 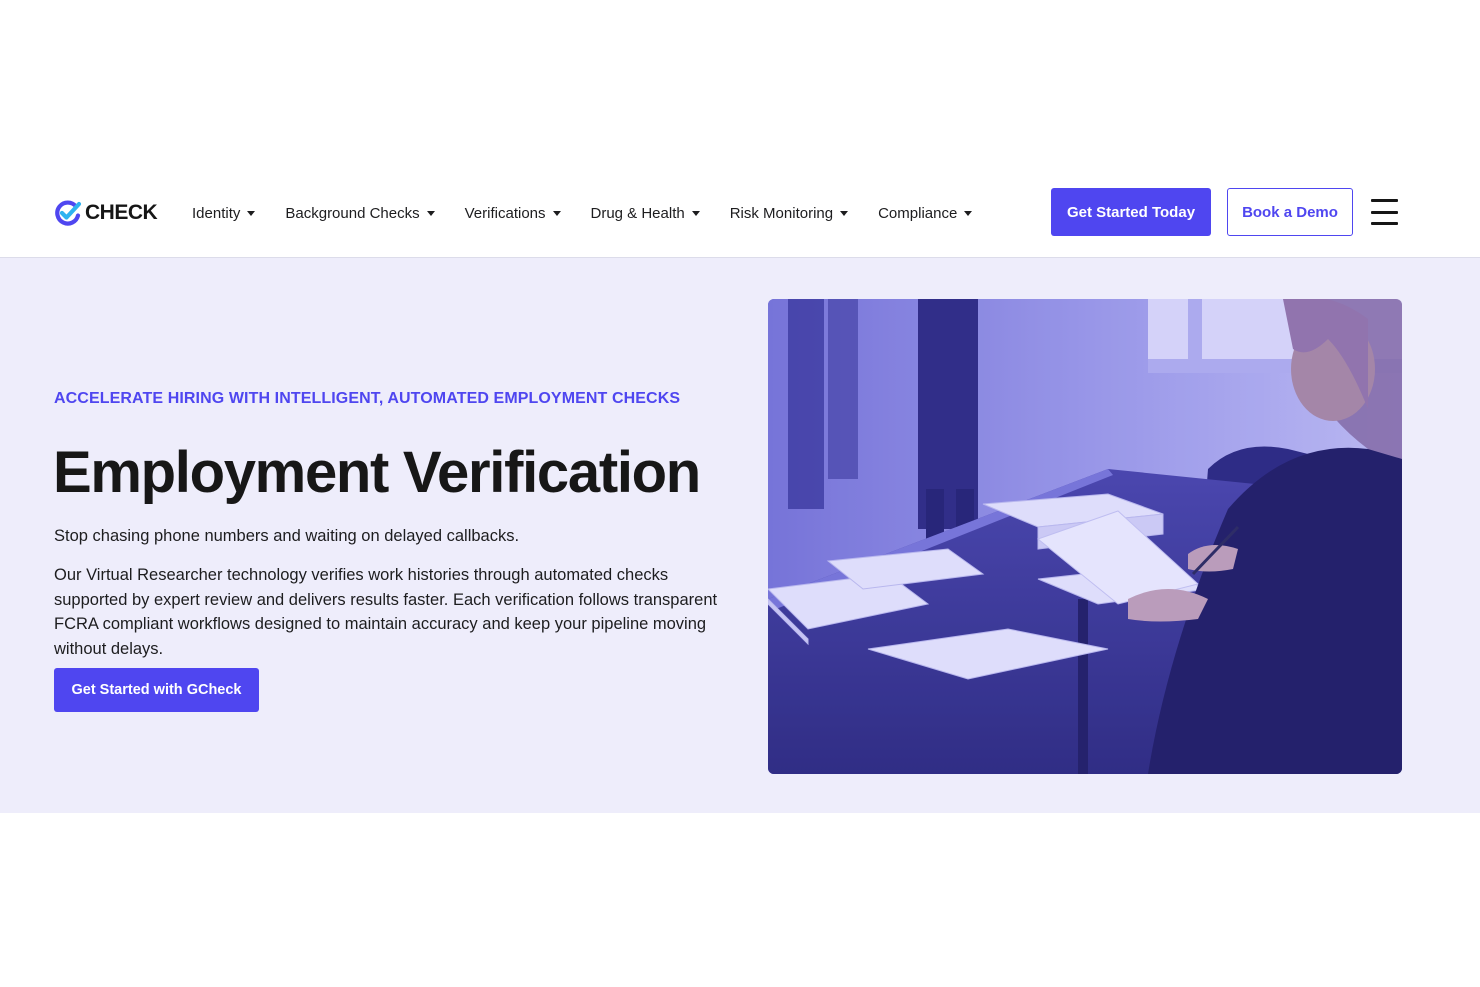 What do you see at coordinates (505, 213) in the screenshot?
I see `nav-item-label: Verifications` at bounding box center [505, 213].